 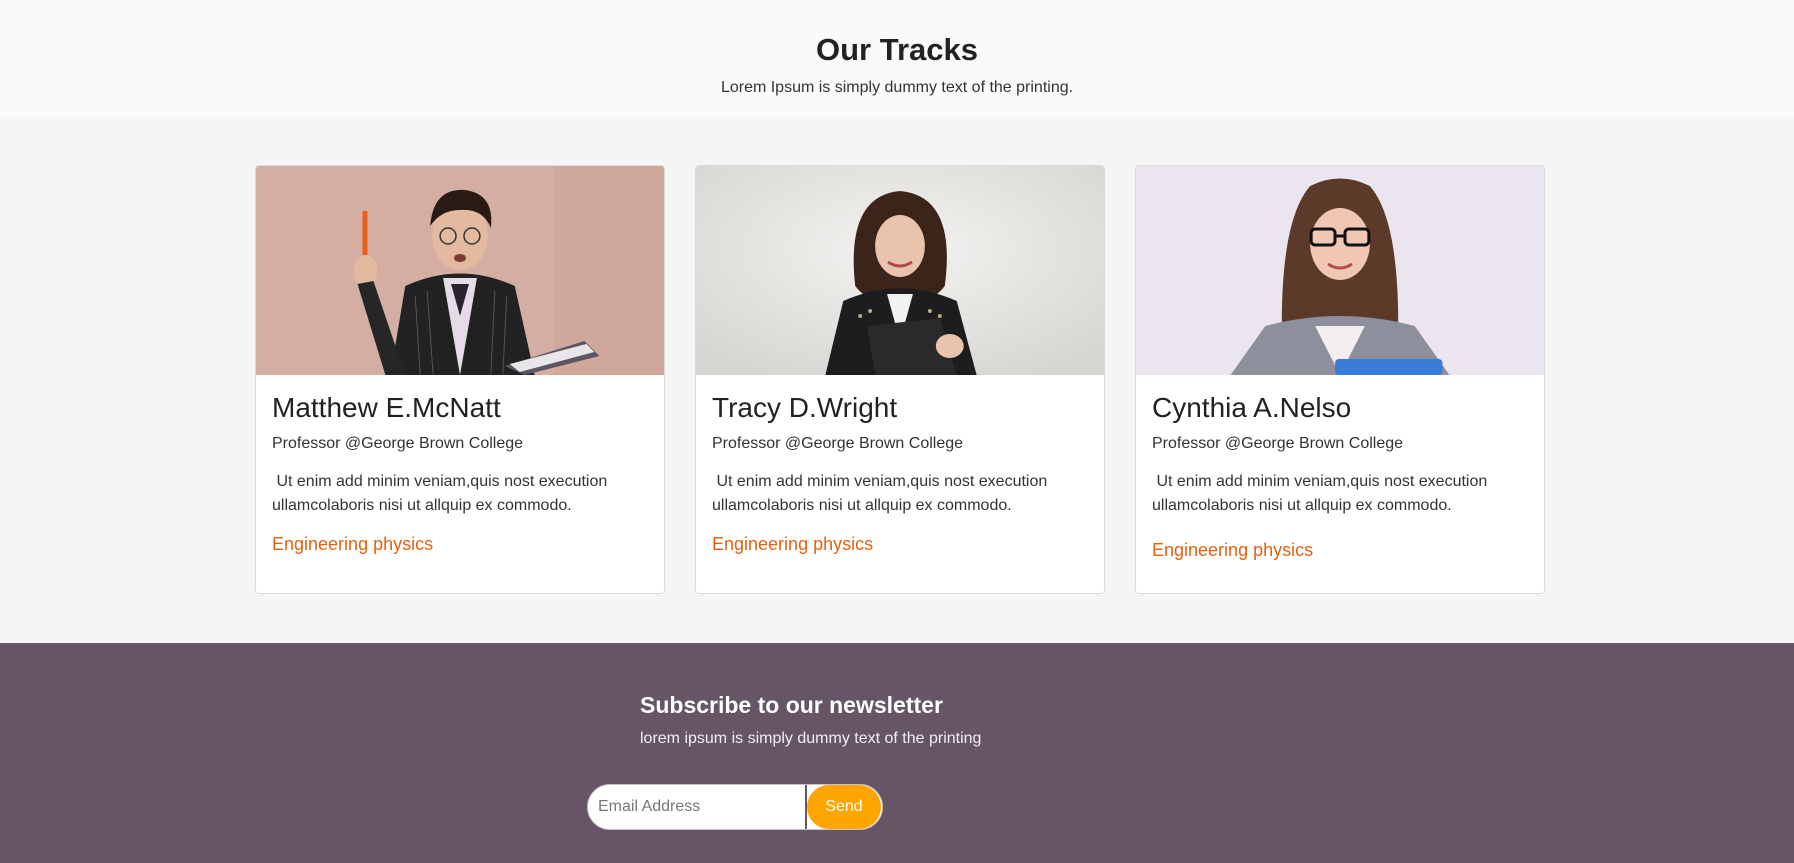 What do you see at coordinates (791, 705) in the screenshot?
I see `newsletter-title: Subscribe to our newsletter` at bounding box center [791, 705].